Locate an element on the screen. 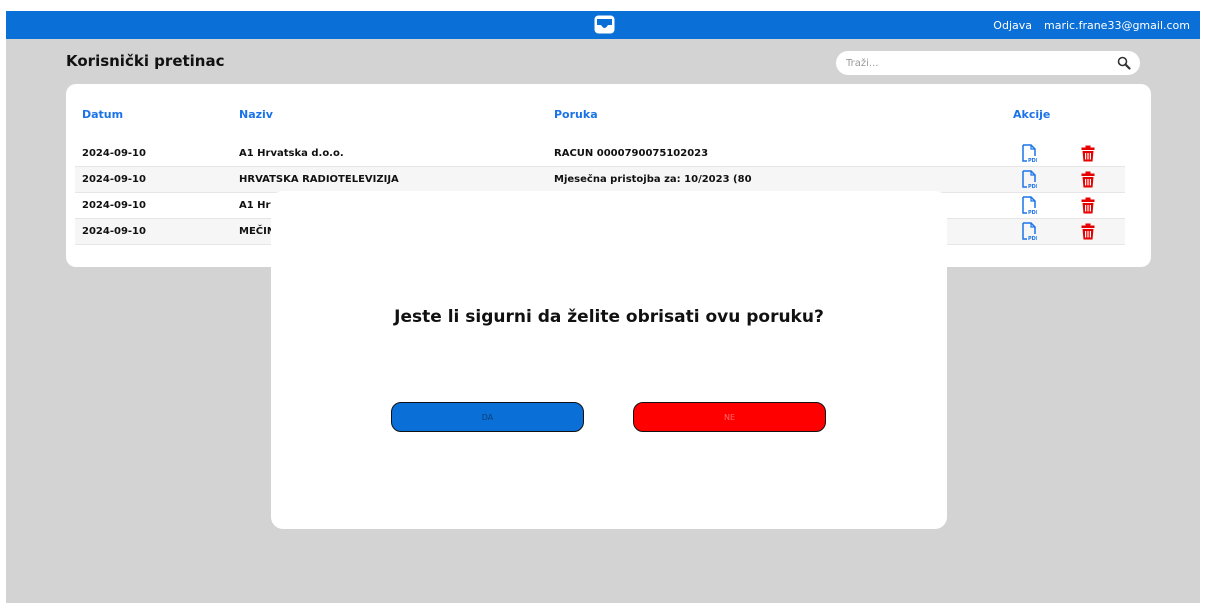  row-name: HRVATSKA RADIOTELEVIZIJA is located at coordinates (319, 179).